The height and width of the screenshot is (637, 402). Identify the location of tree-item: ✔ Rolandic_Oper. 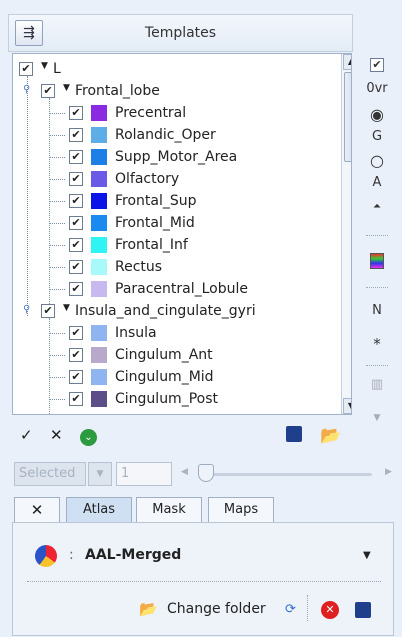
(173, 135).